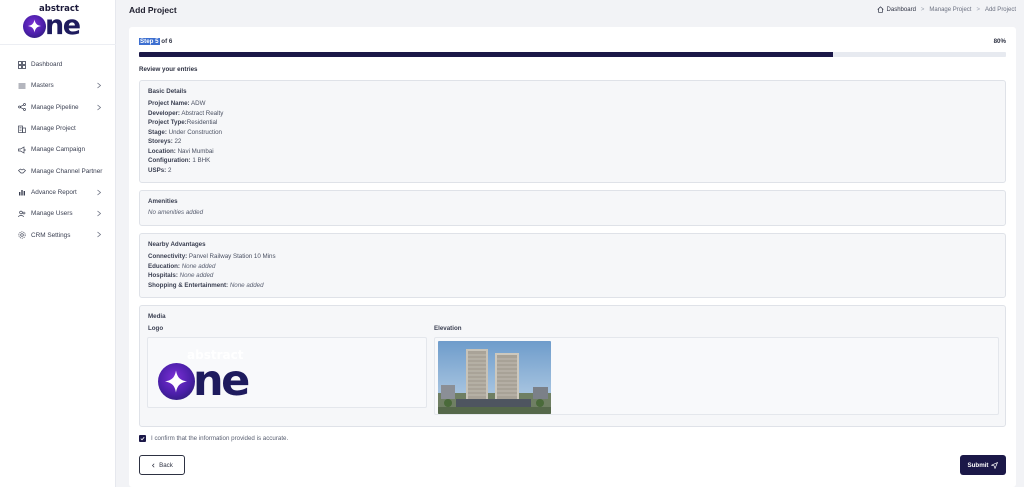  What do you see at coordinates (22, 129) in the screenshot?
I see `building-icon` at bounding box center [22, 129].